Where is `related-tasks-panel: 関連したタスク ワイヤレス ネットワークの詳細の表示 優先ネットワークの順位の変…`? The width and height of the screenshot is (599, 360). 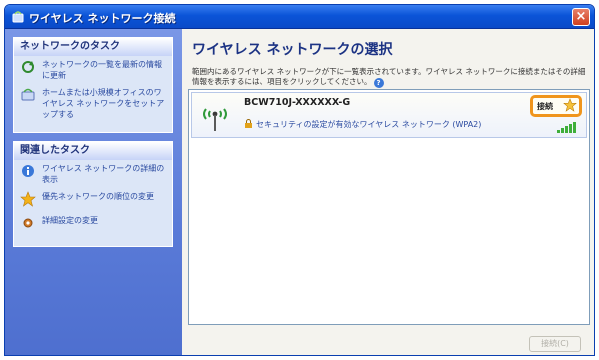 related-tasks-panel: 関連したタスク ワイヤレス ネットワークの詳細の表示 優先ネットワークの順位の変… is located at coordinates (93, 194).